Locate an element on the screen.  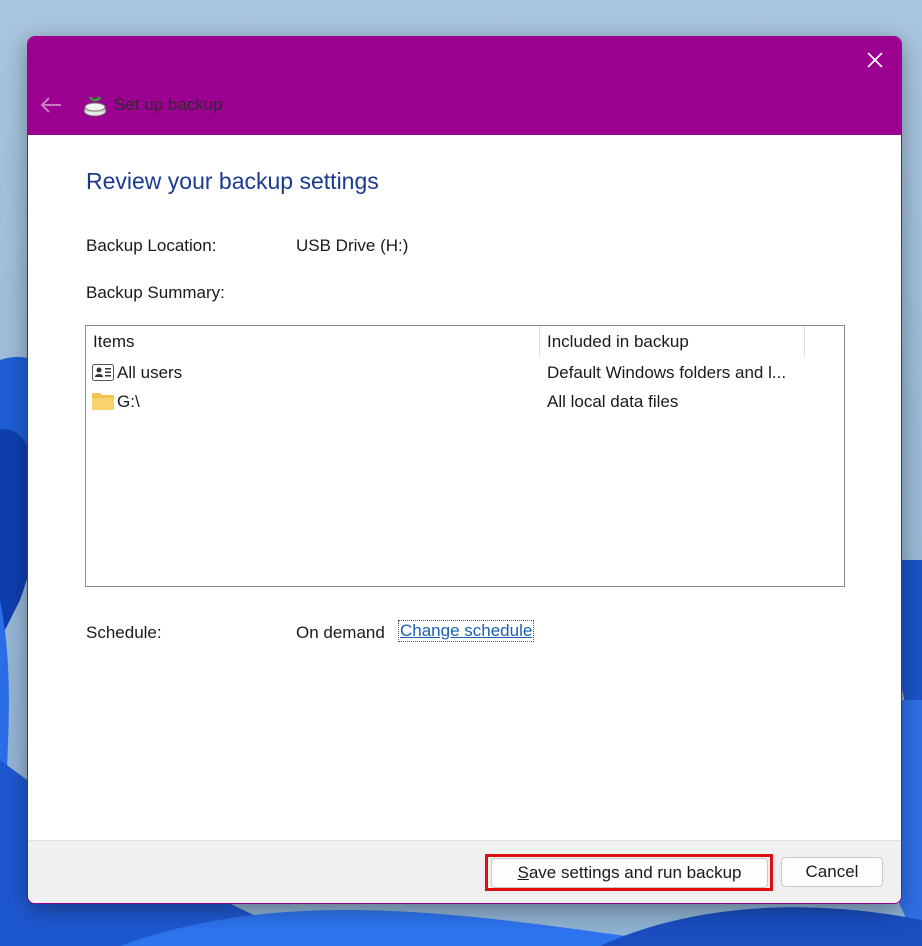
back-button is located at coordinates (51, 105).